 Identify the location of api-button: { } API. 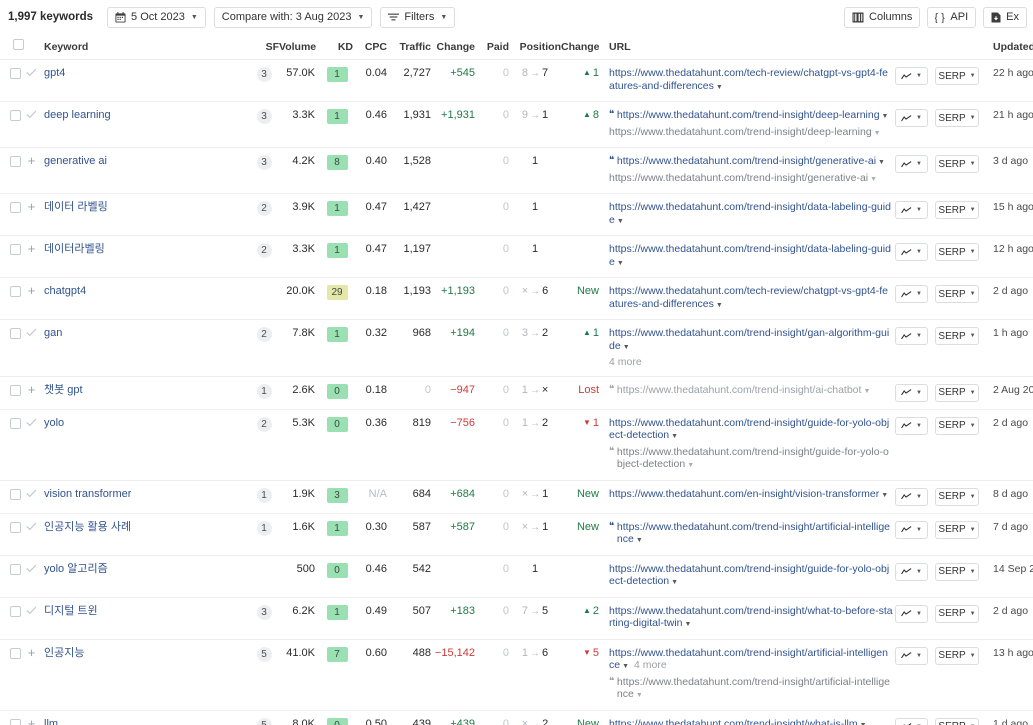
(952, 17).